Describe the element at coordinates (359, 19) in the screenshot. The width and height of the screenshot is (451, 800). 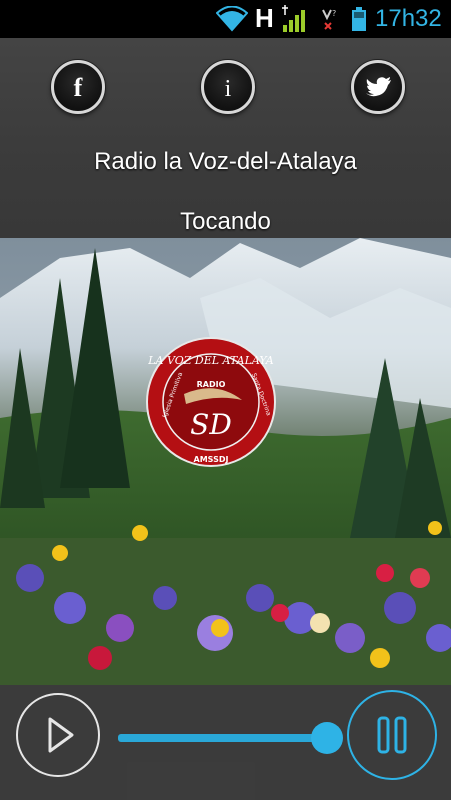
I see `battery-icon` at that location.